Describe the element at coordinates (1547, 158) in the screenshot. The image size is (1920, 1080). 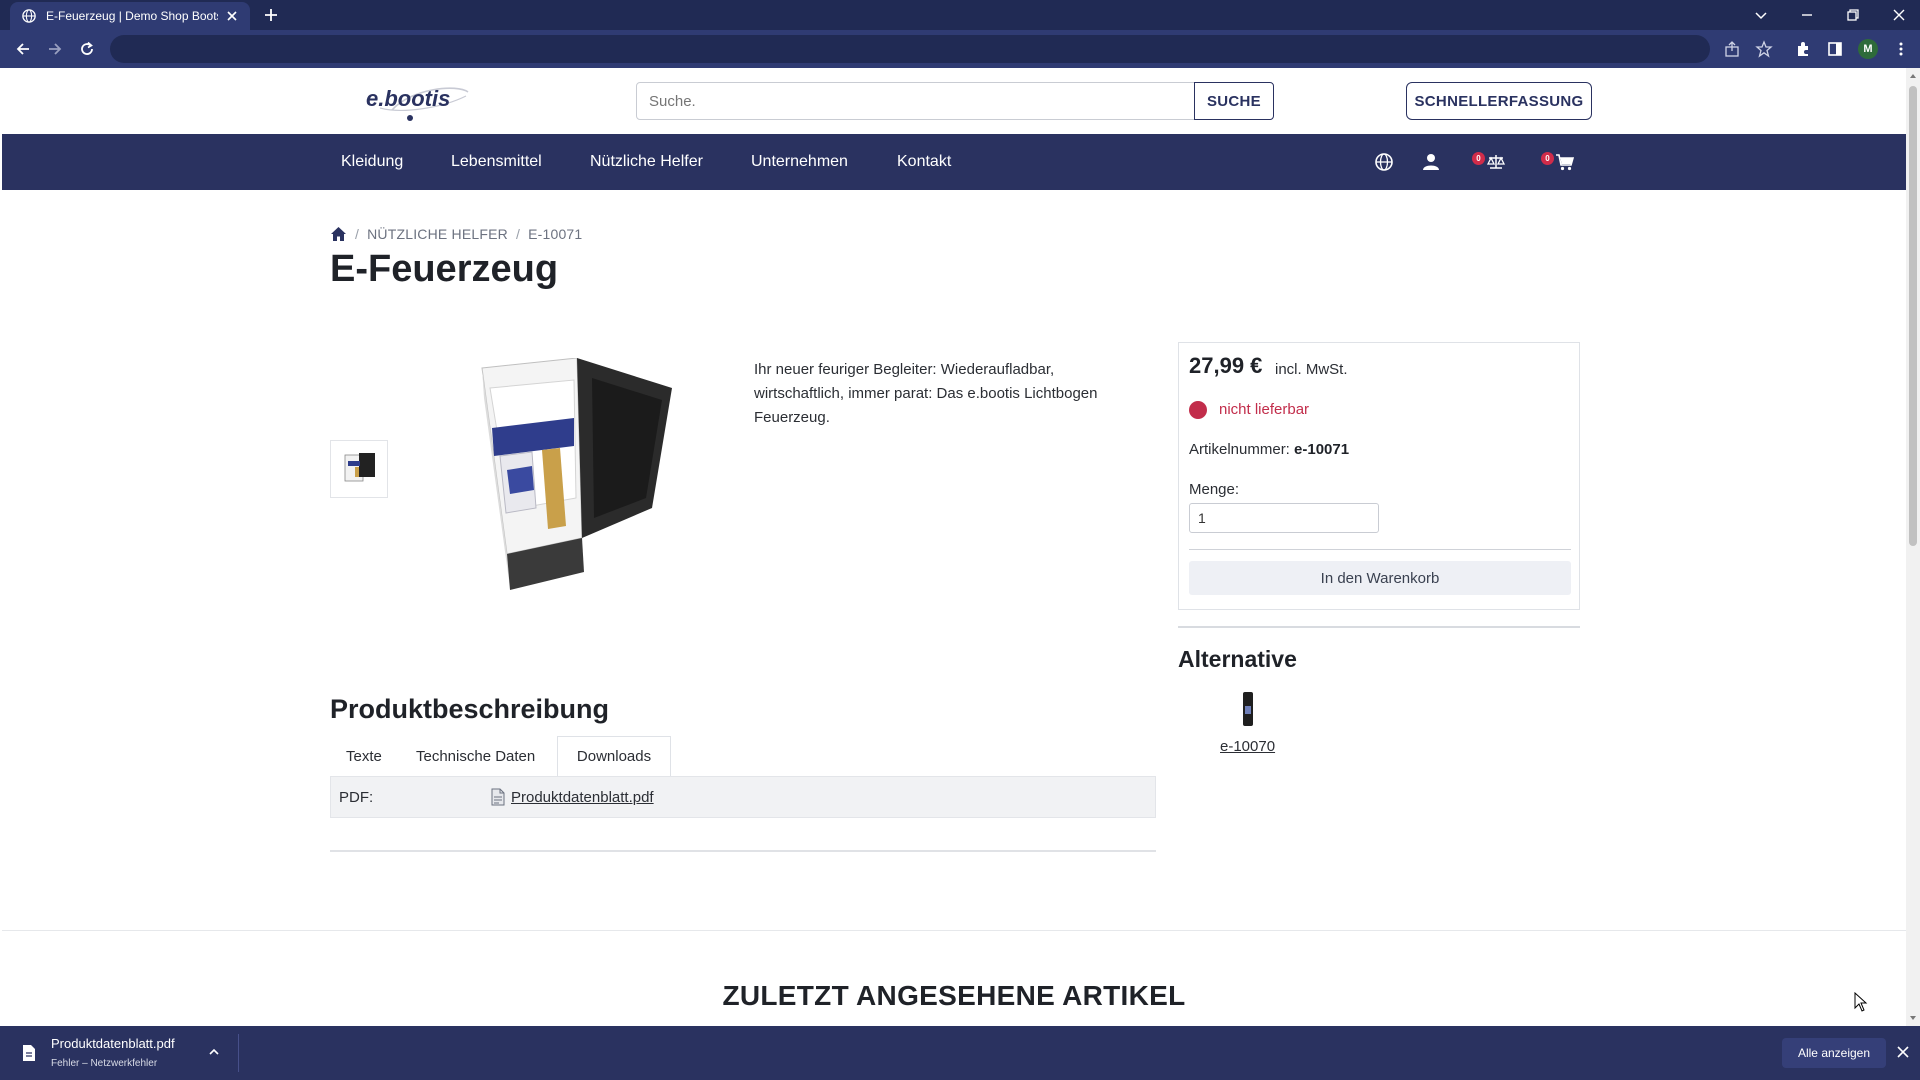
I see `cart-count-badge: 0` at that location.